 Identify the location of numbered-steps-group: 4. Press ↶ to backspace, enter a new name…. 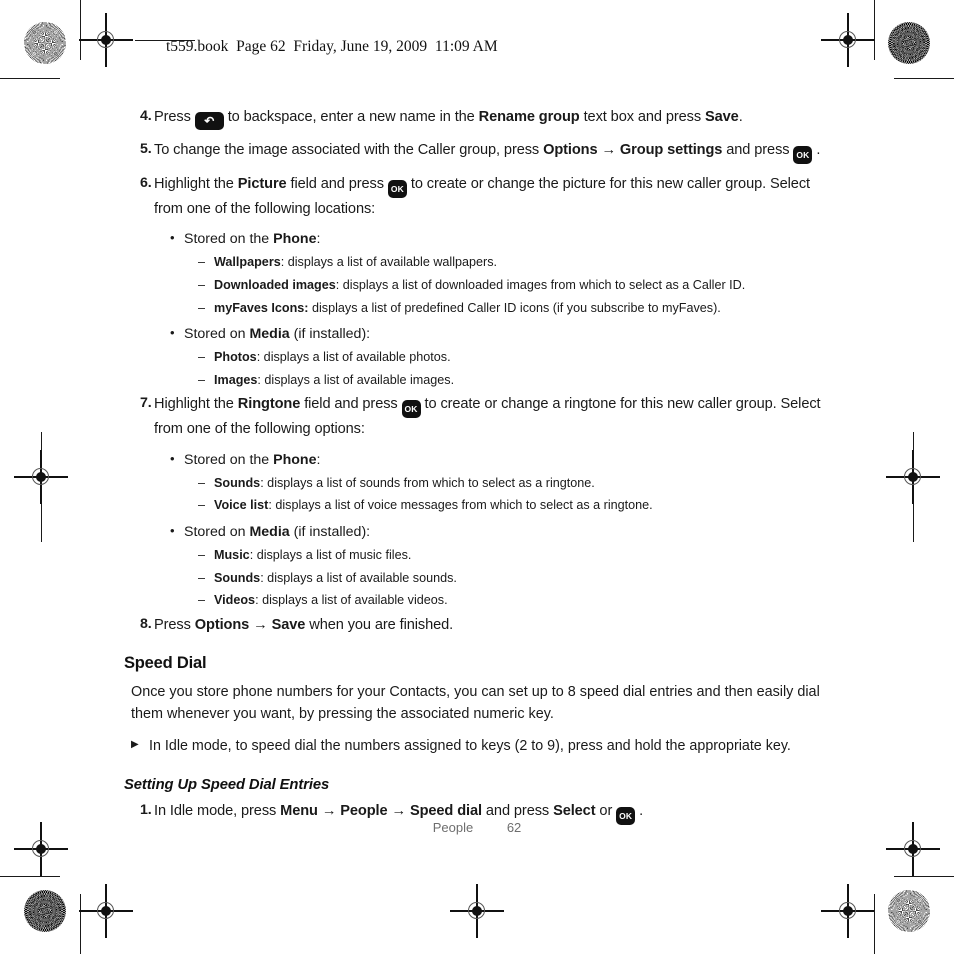
(479, 163).